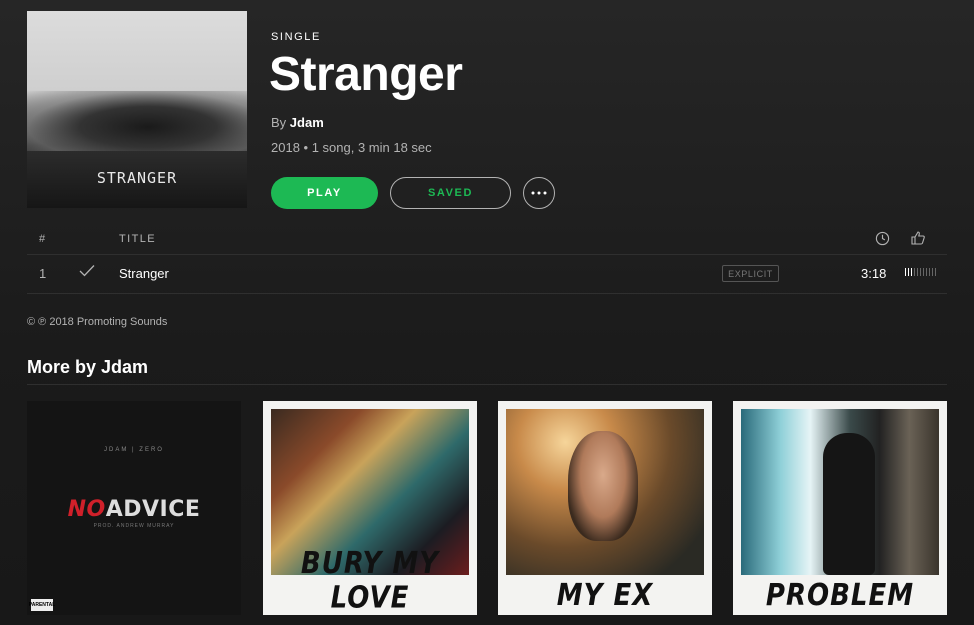 The height and width of the screenshot is (625, 974). What do you see at coordinates (296, 37) in the screenshot?
I see `album-type-label: SINGLE` at bounding box center [296, 37].